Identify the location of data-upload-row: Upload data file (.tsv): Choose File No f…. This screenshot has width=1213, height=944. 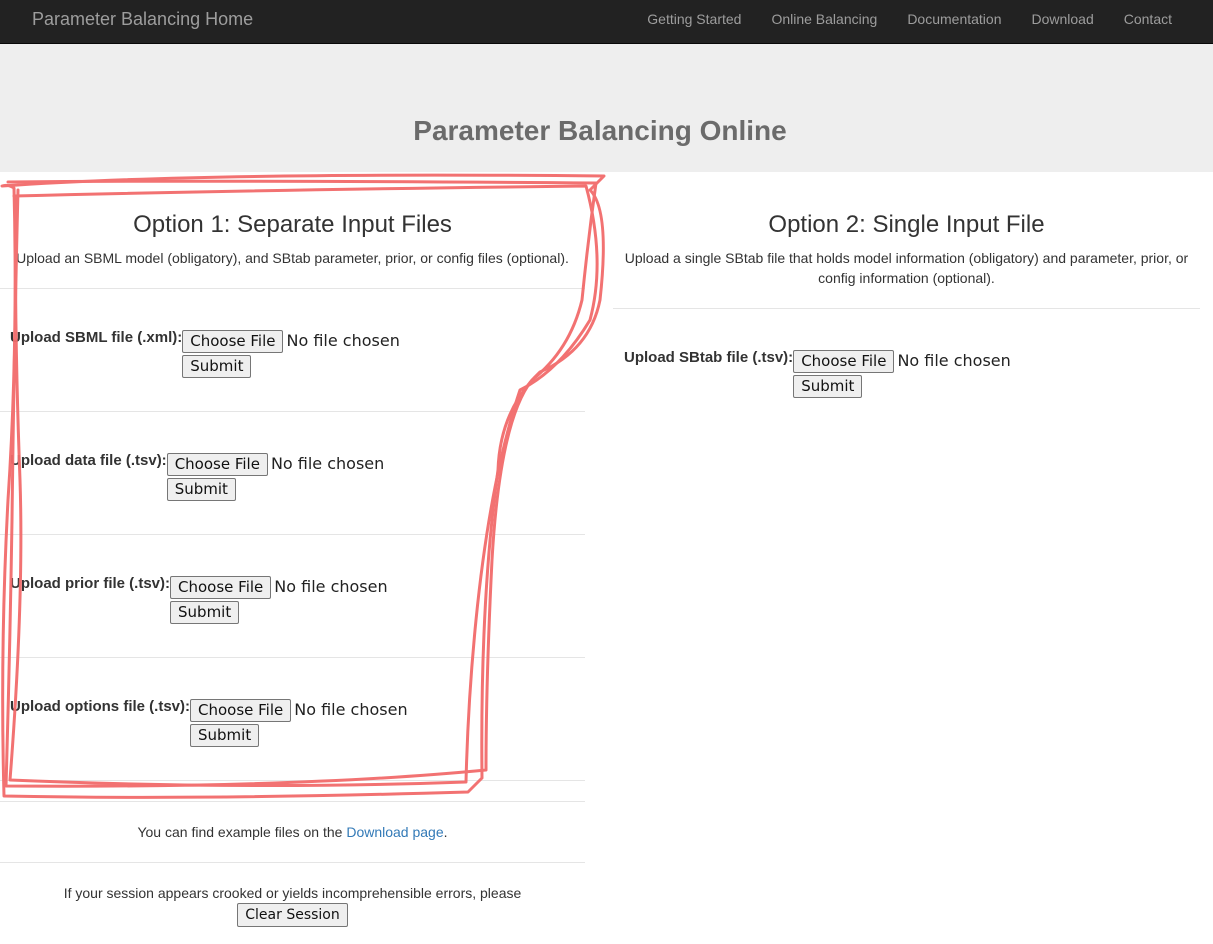
(197, 476).